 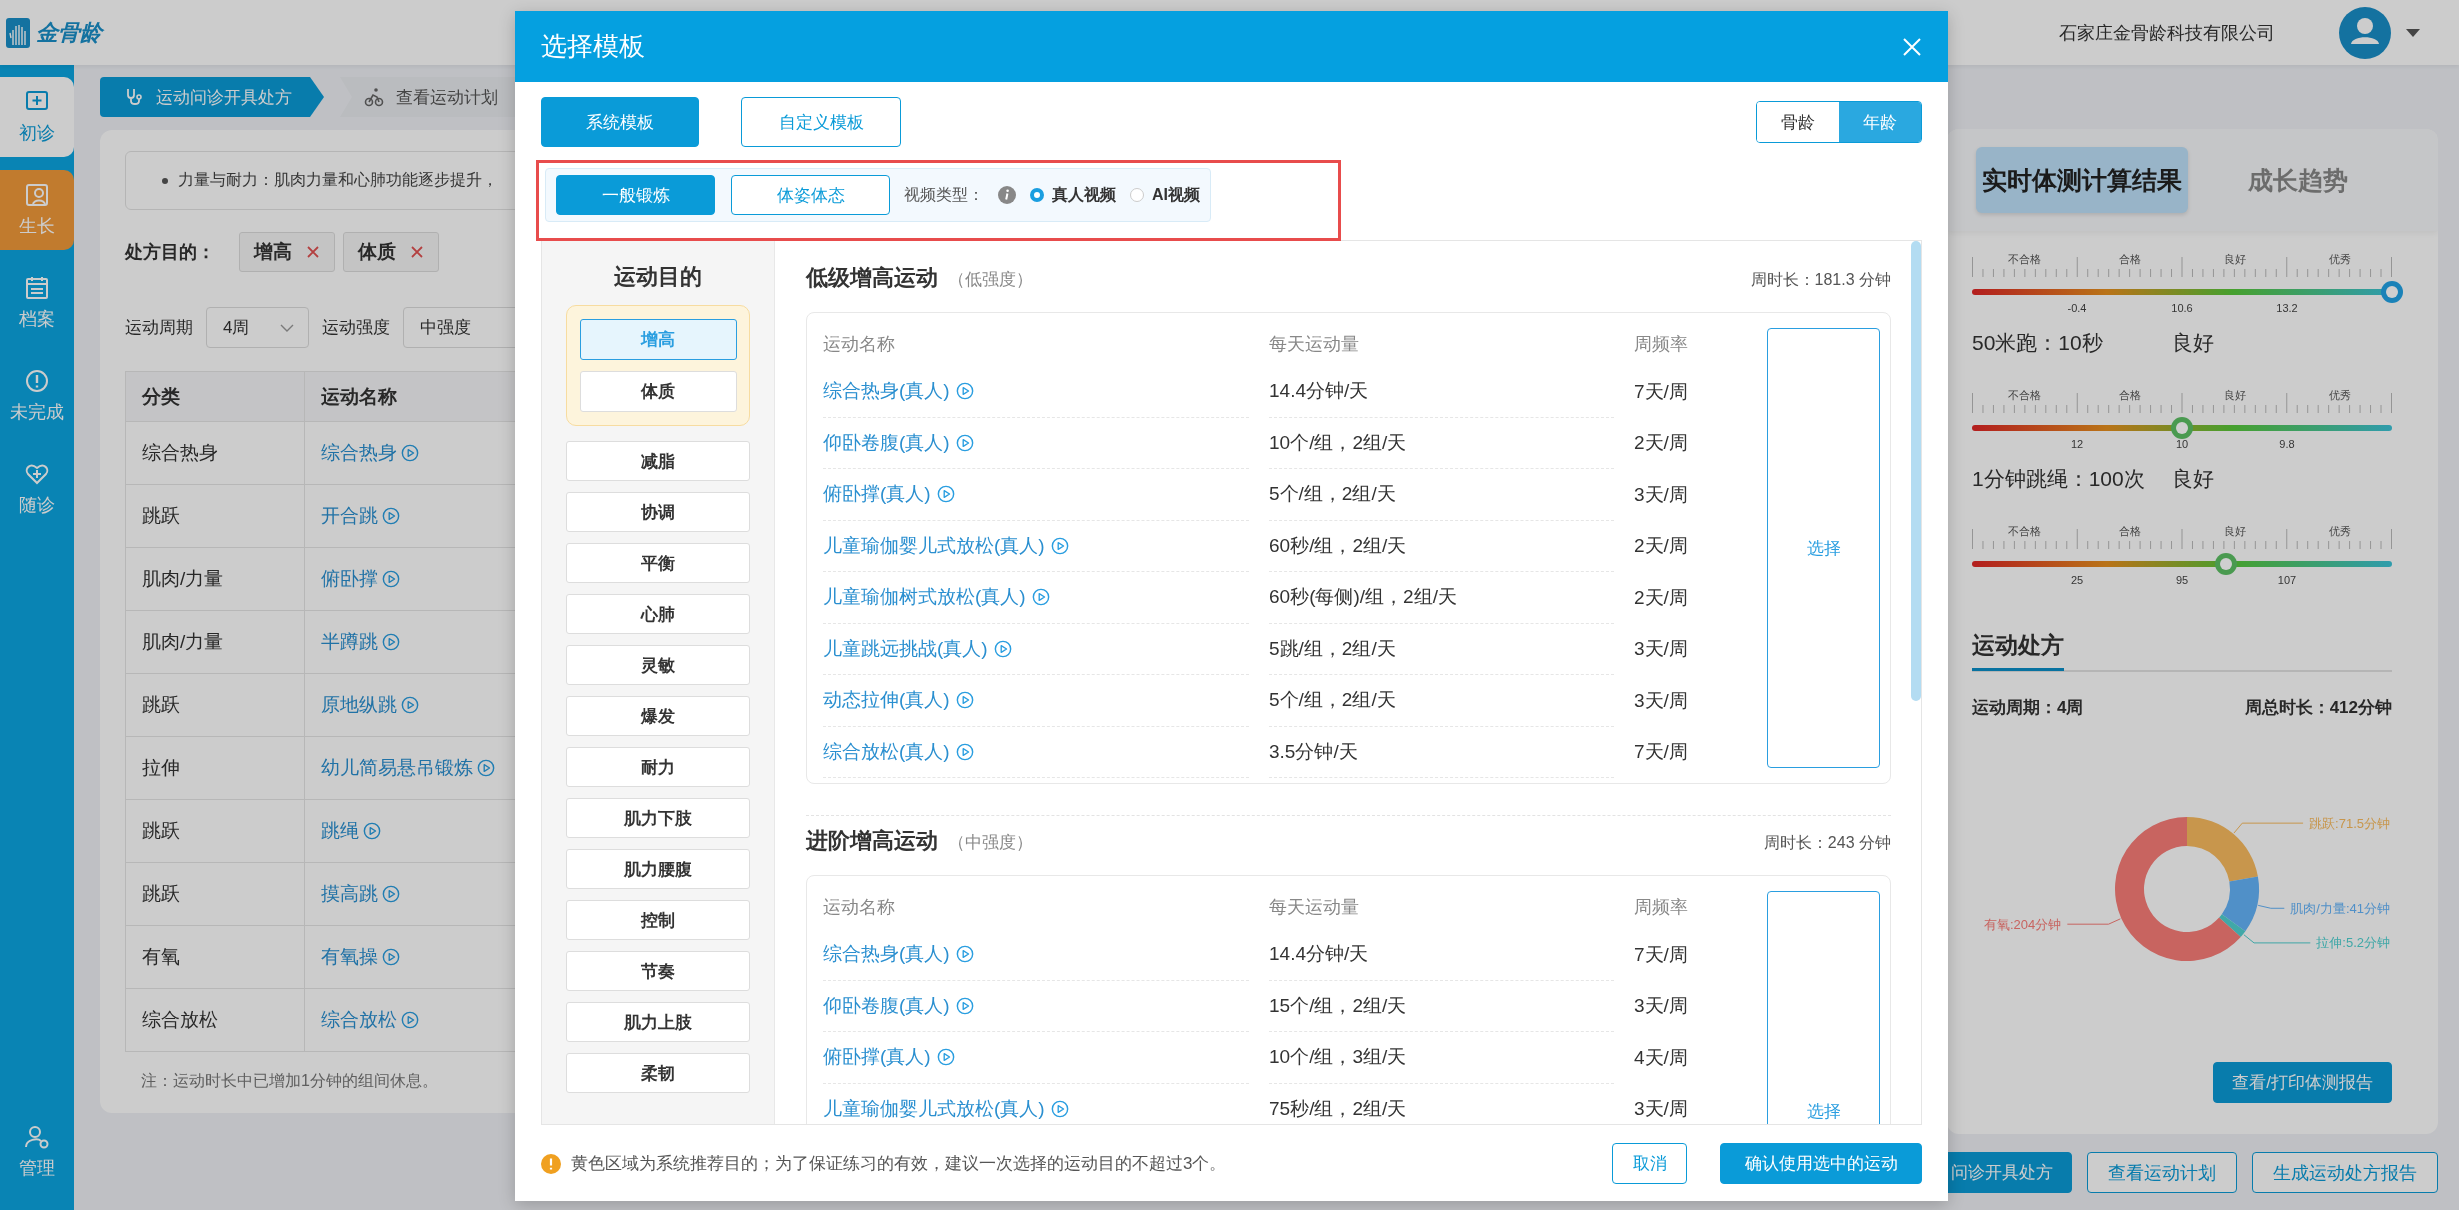 What do you see at coordinates (159, 328) in the screenshot?
I see `field-label: 运动周期` at bounding box center [159, 328].